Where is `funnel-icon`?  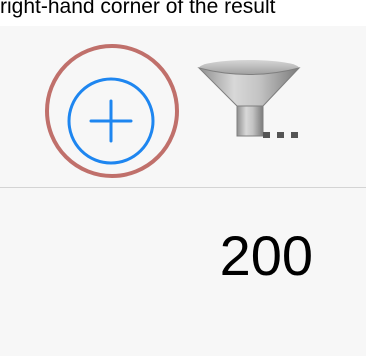 funnel-icon is located at coordinates (249, 99).